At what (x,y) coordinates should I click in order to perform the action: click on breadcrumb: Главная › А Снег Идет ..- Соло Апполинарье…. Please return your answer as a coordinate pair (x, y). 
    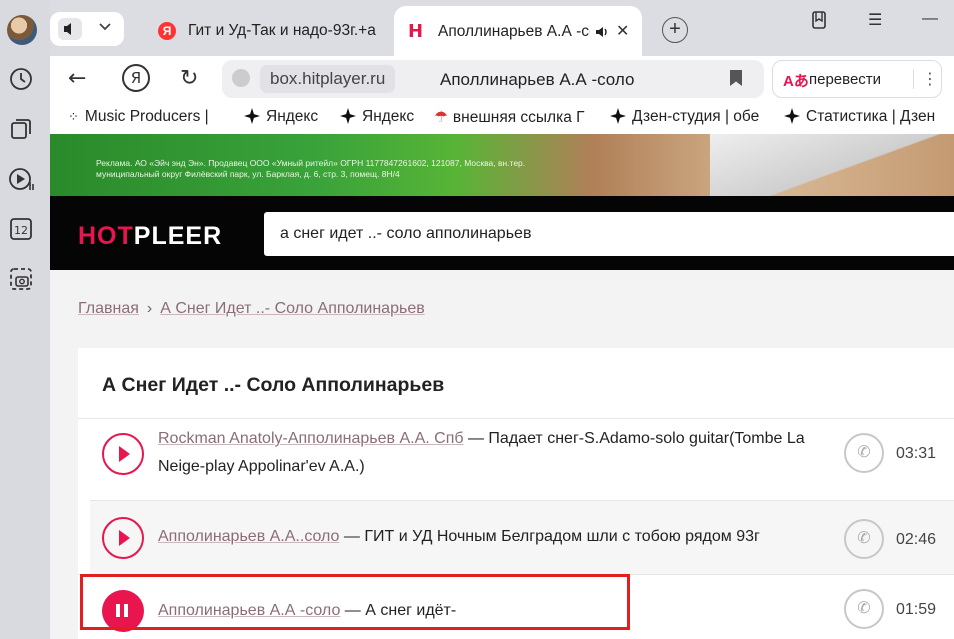
    Looking at the image, I should click on (251, 309).